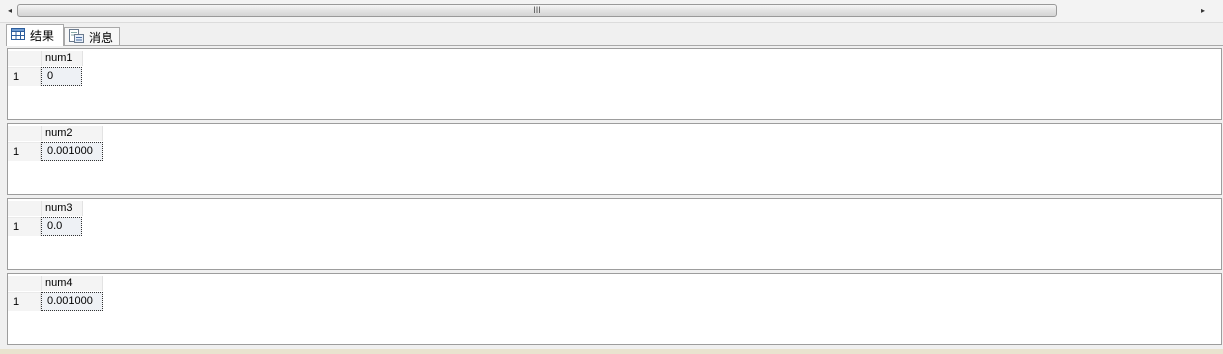 The image size is (1223, 354). I want to click on scroll-left-arrow-icon: ◂, so click(10, 11).